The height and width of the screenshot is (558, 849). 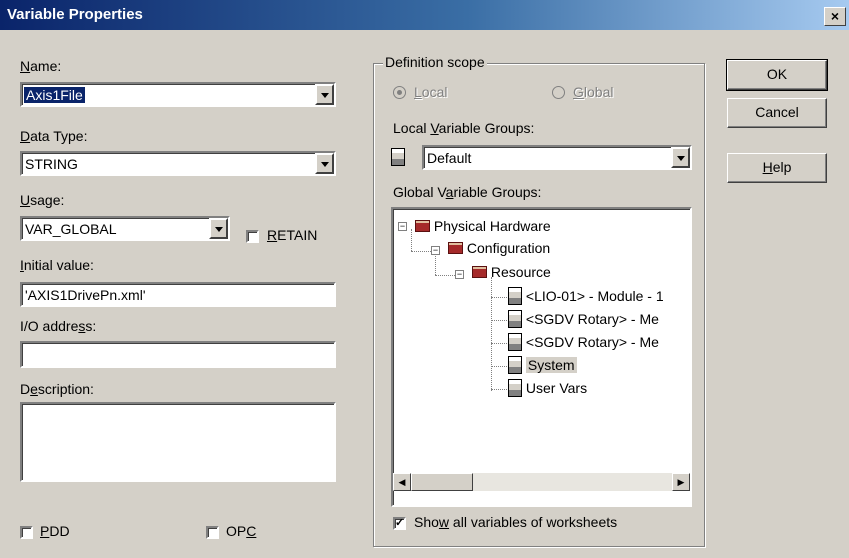 I want to click on global-groups-label: Global Variable Groups:, so click(x=467, y=192).